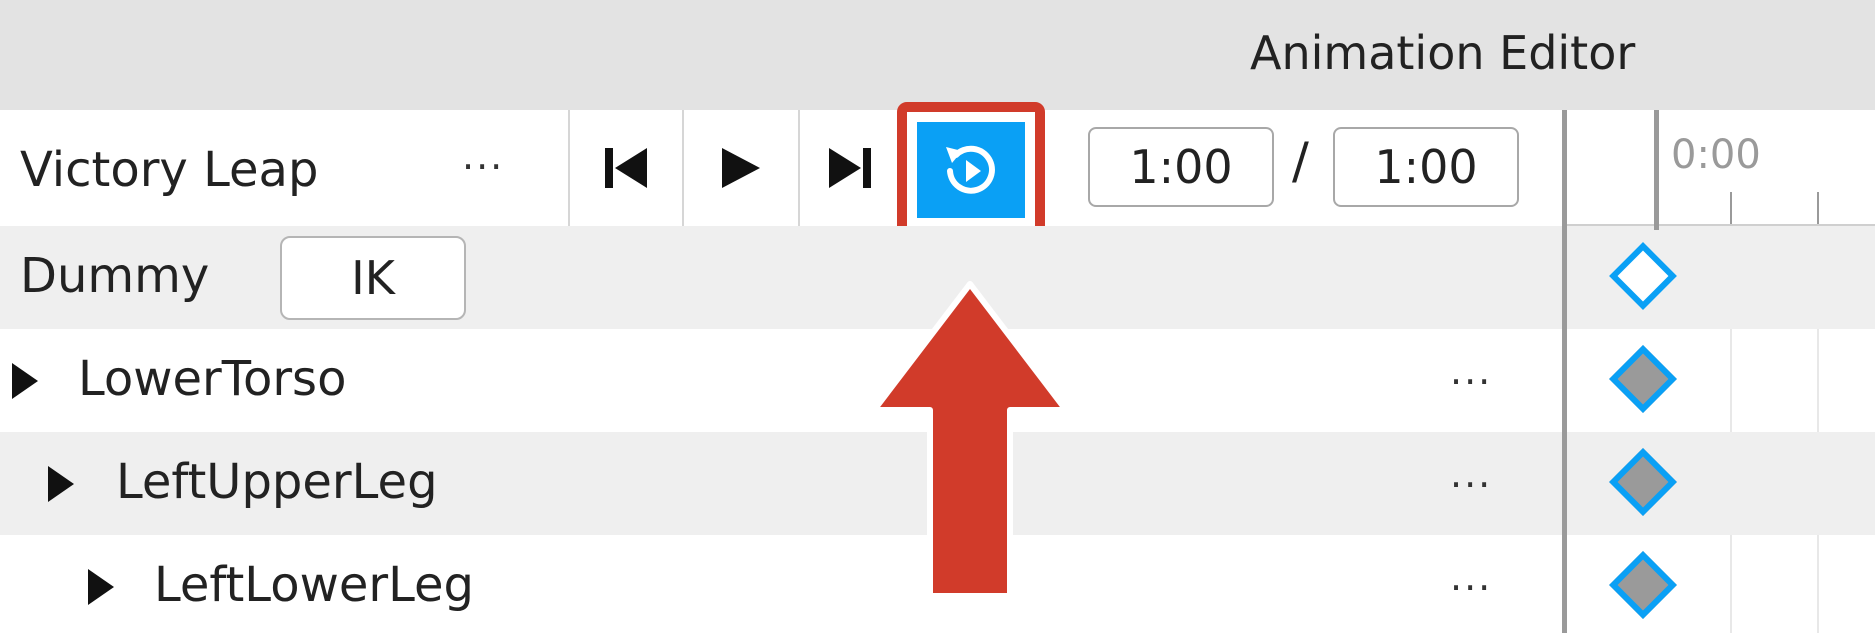  I want to click on skip-to-end-button, so click(850, 168).